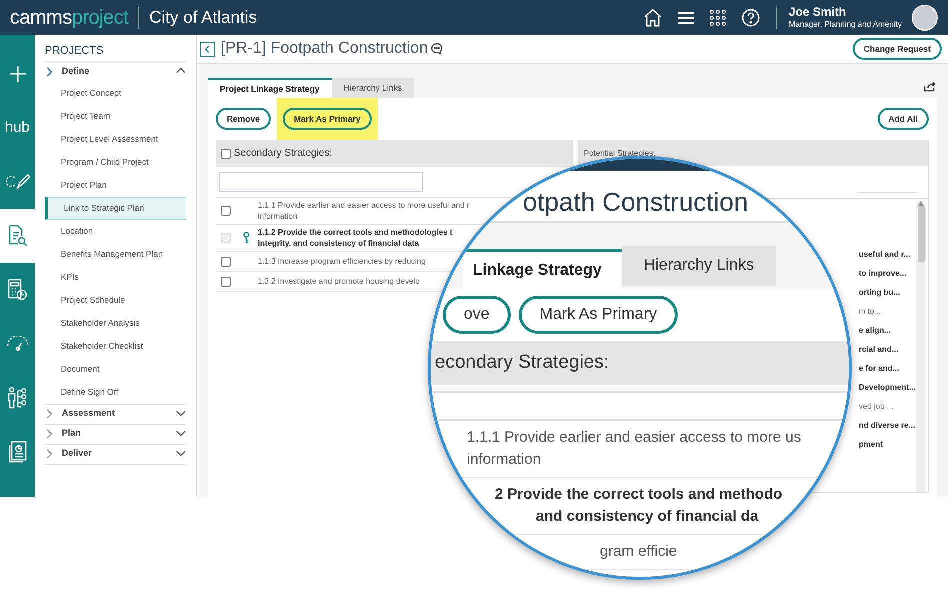  What do you see at coordinates (115, 116) in the screenshot?
I see `sidebar-item: Project Team` at bounding box center [115, 116].